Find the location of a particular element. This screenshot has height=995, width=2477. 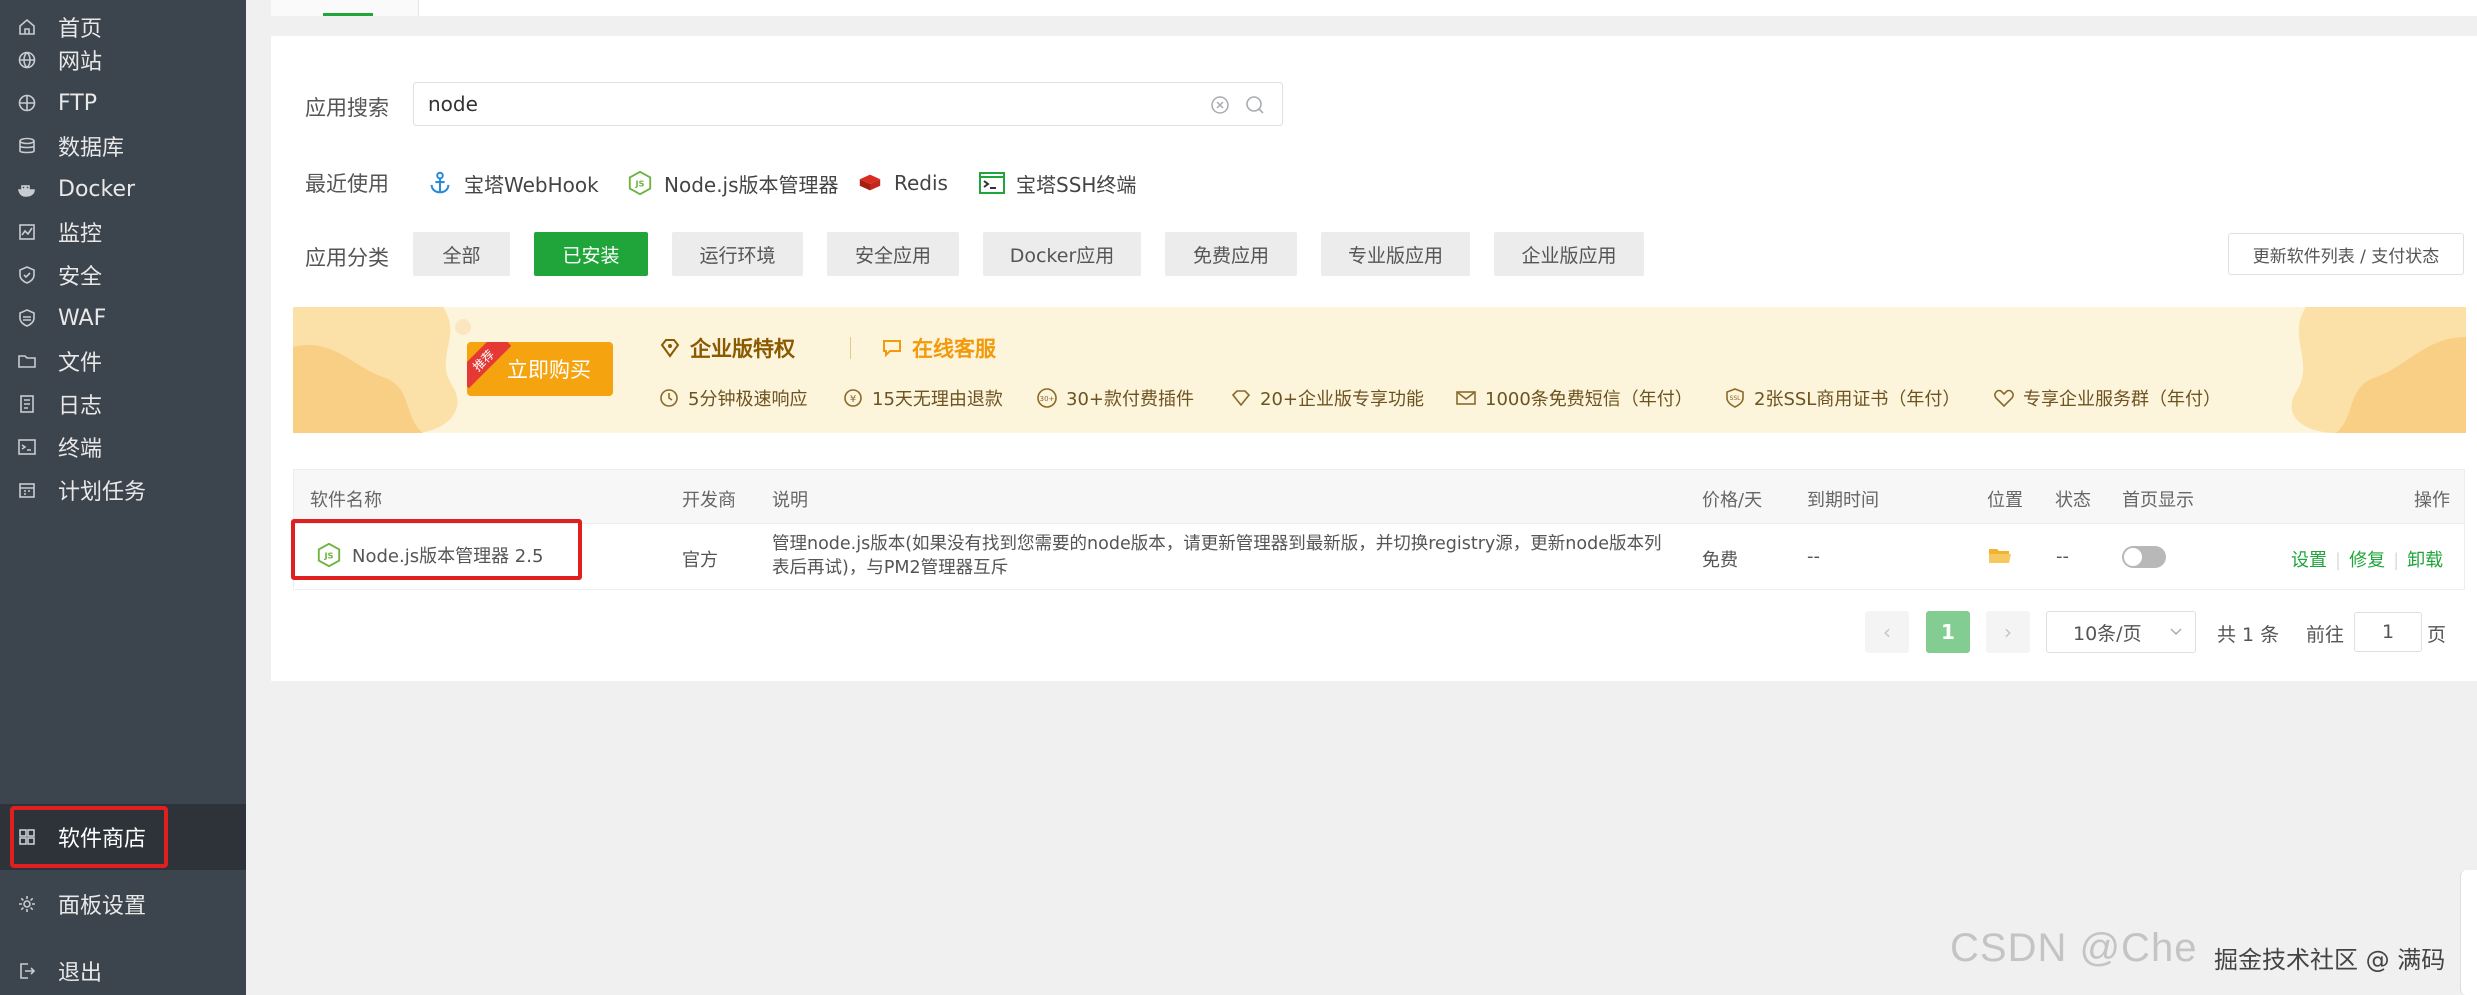

prev-page-button: ‹ is located at coordinates (1887, 632).